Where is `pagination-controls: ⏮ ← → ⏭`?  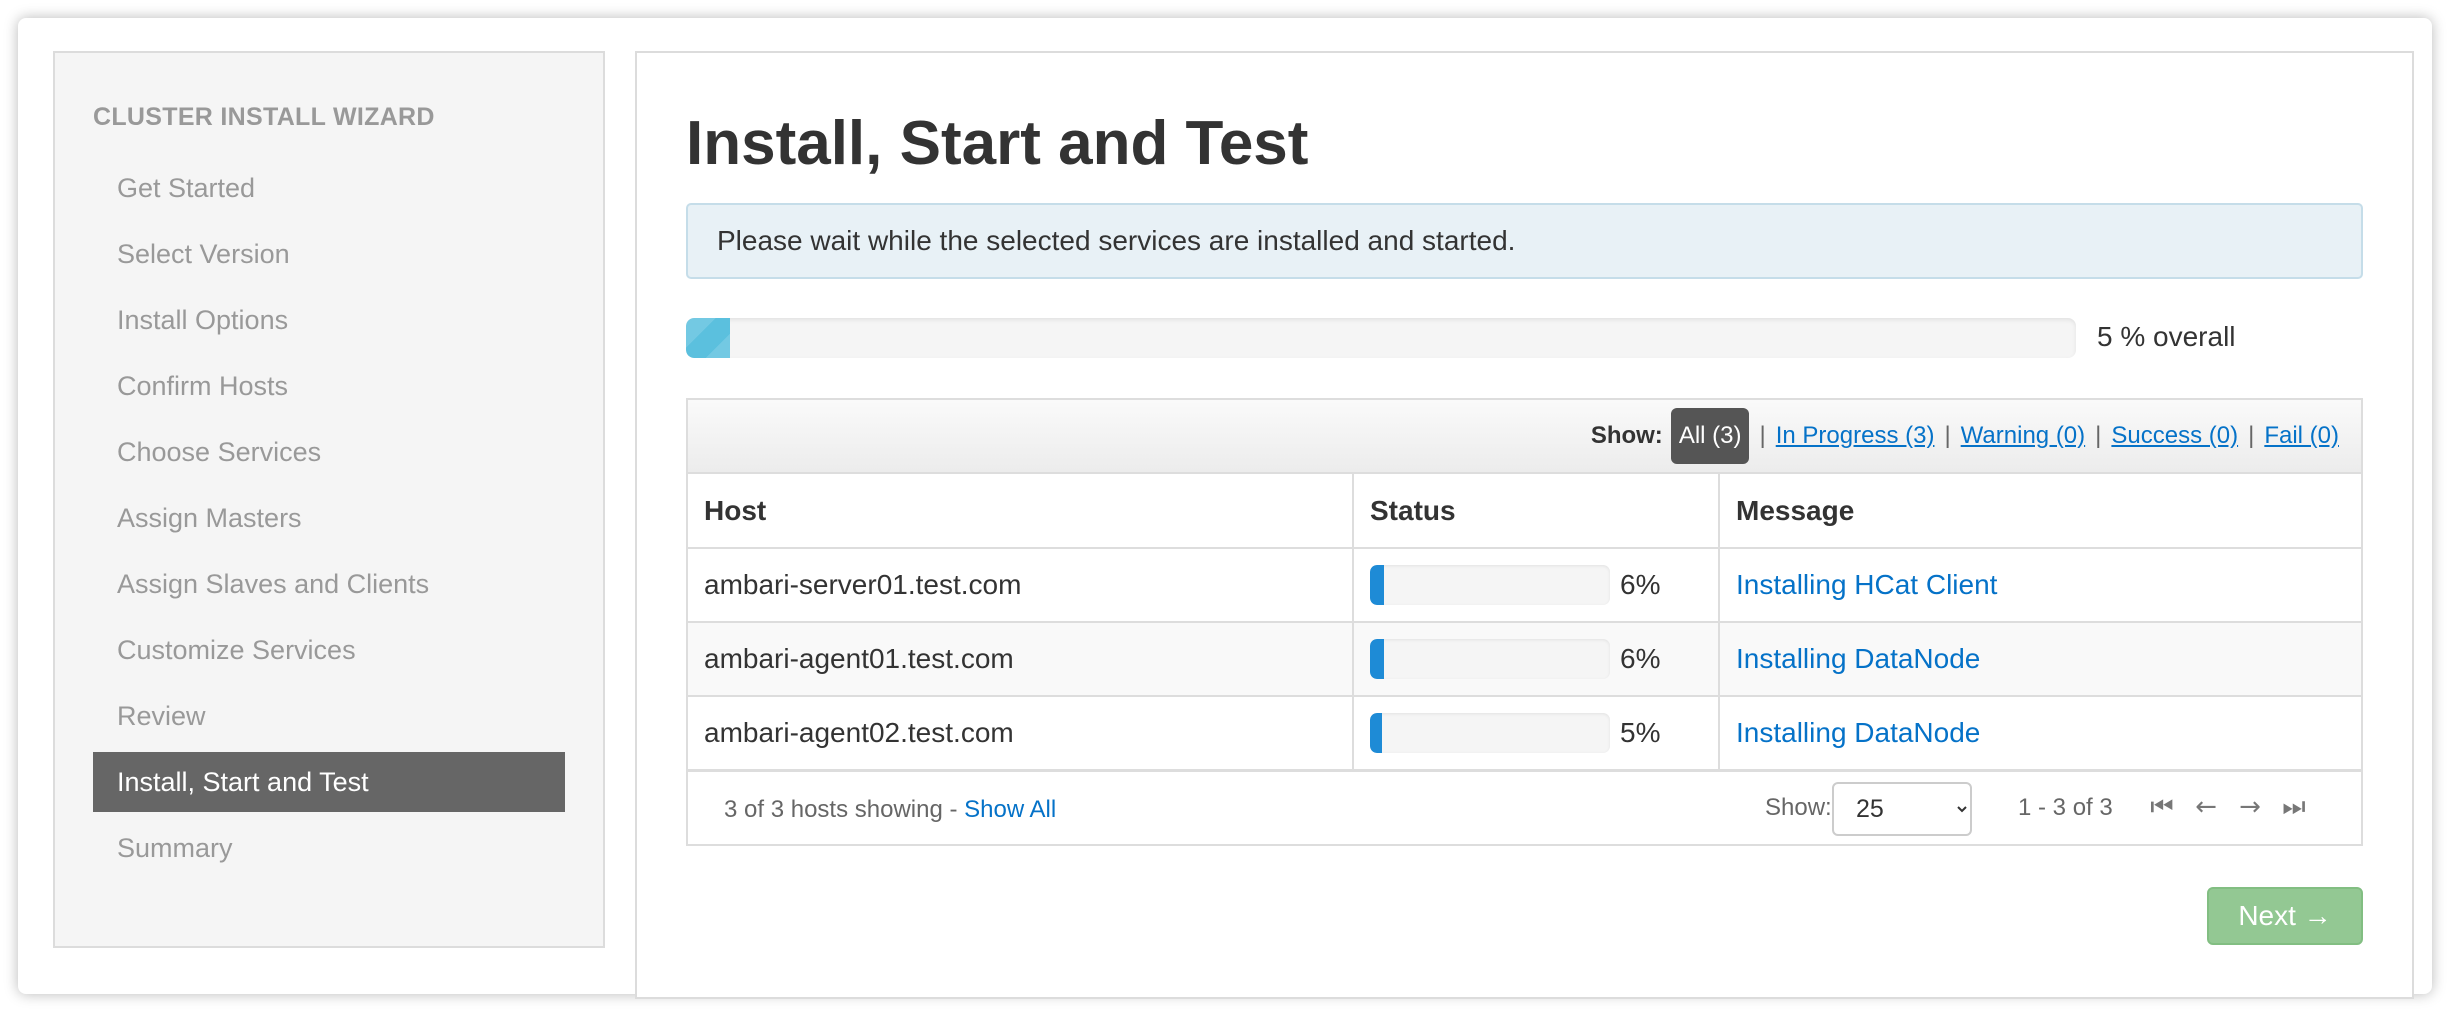
pagination-controls: ⏮ ← → ⏭ is located at coordinates (2228, 807).